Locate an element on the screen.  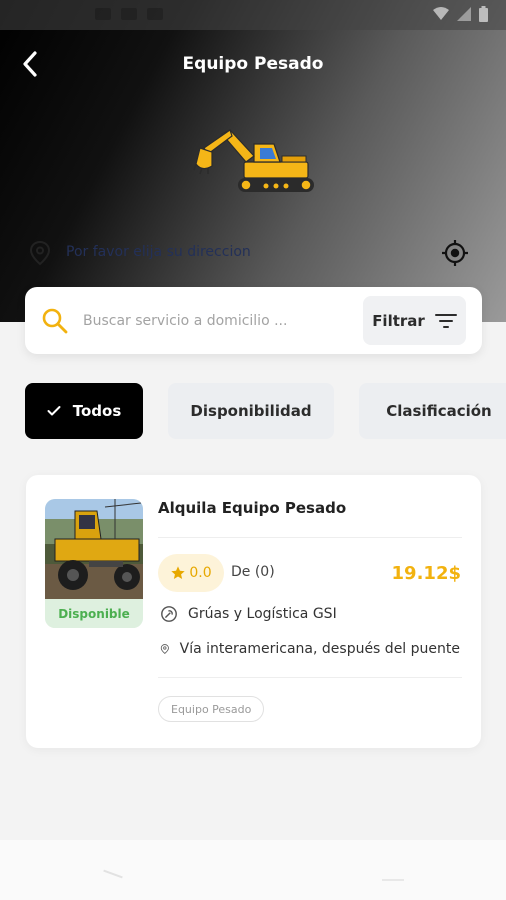
service-address: Vía interamericana, después del puente is located at coordinates (319, 649).